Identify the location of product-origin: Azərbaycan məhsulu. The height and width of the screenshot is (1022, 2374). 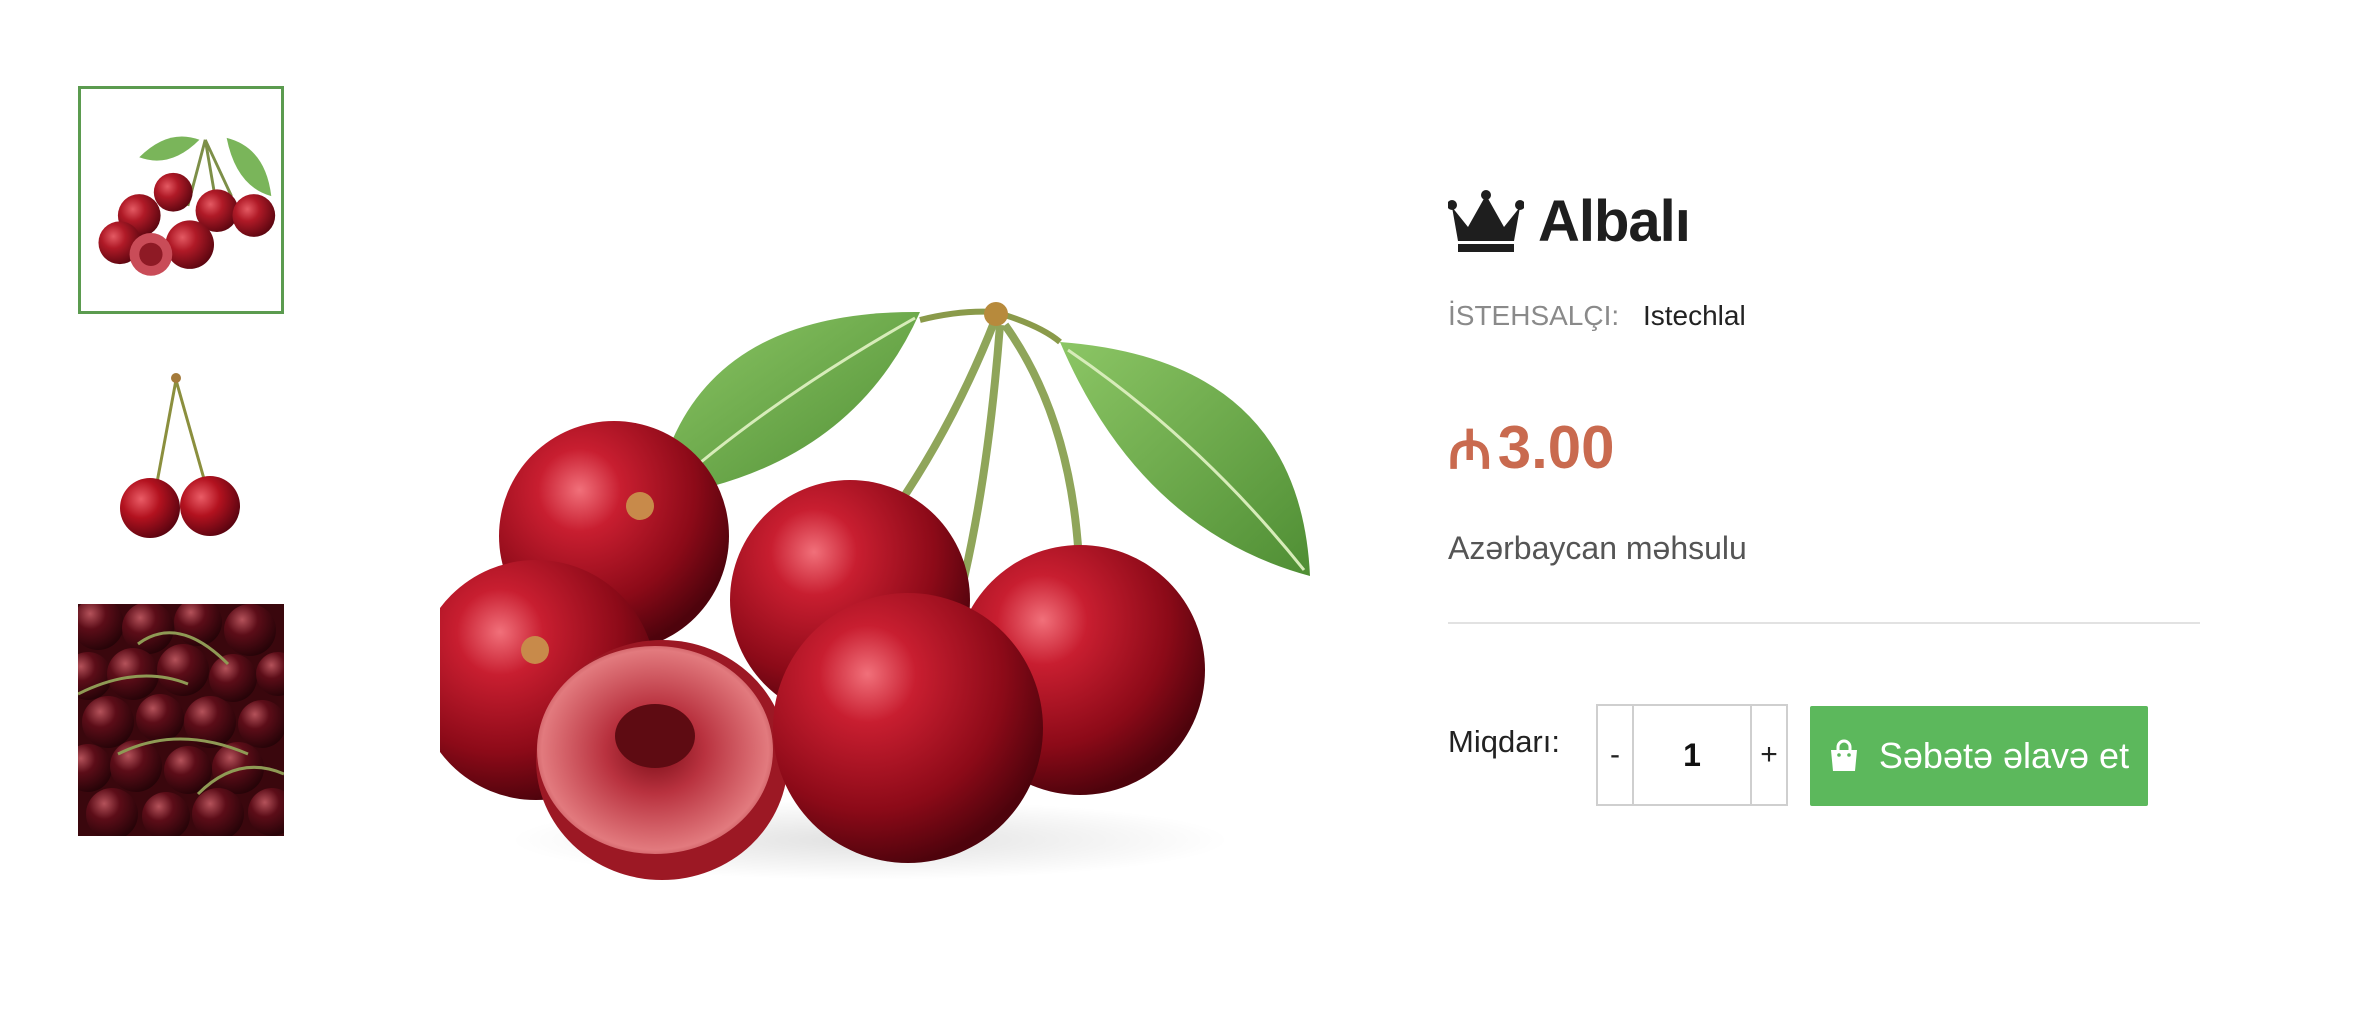
(1597, 548).